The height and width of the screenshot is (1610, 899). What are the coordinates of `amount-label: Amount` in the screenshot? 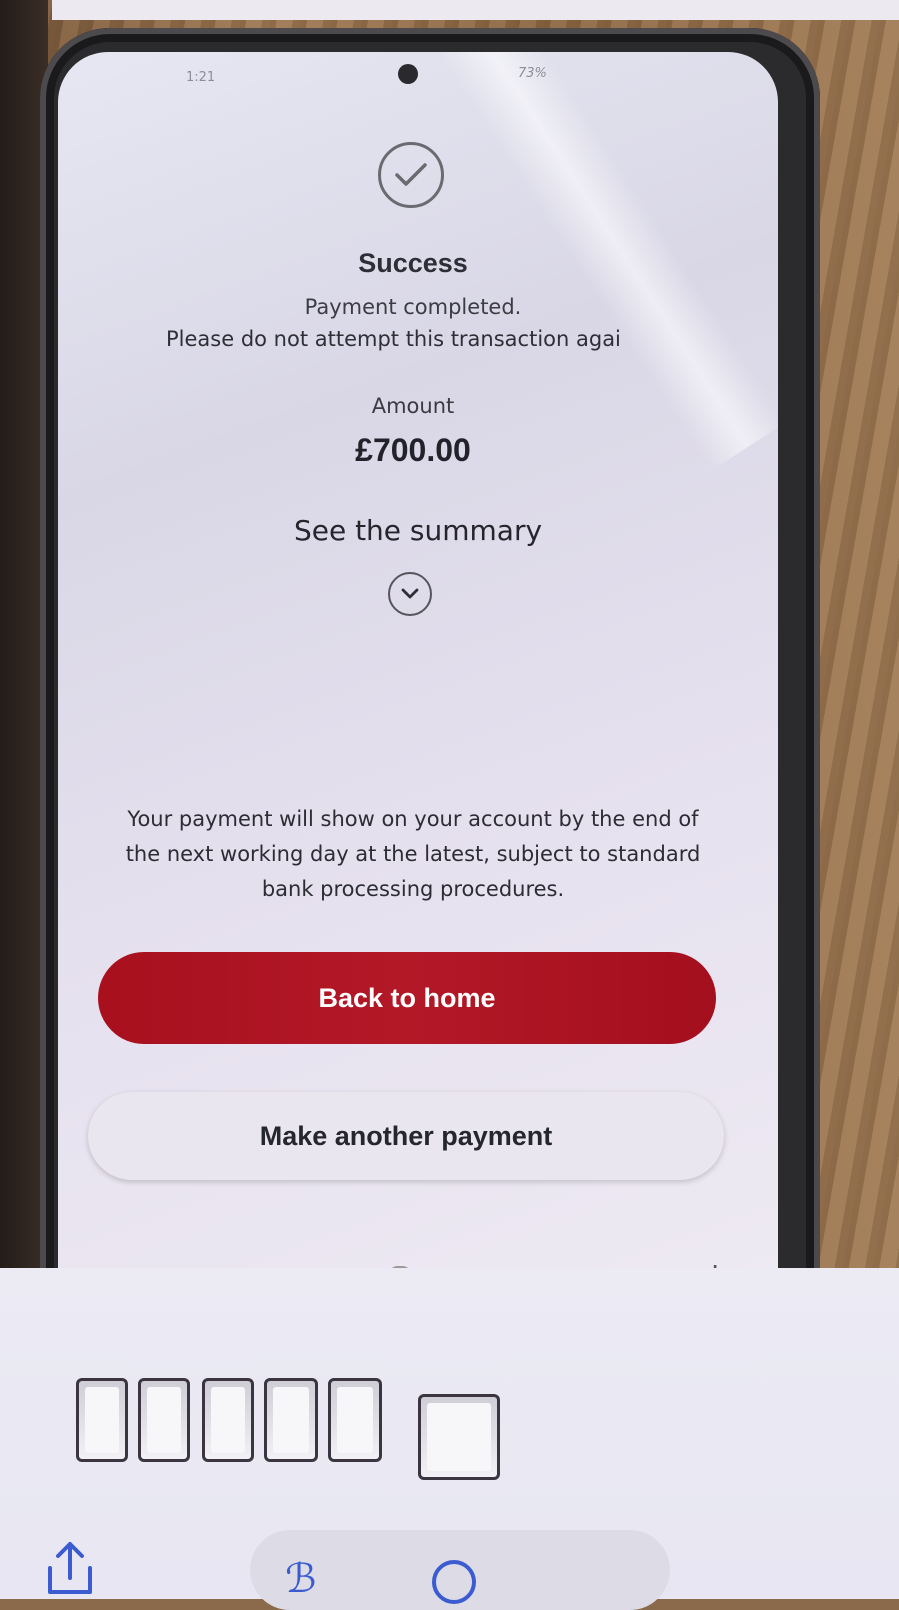 It's located at (413, 406).